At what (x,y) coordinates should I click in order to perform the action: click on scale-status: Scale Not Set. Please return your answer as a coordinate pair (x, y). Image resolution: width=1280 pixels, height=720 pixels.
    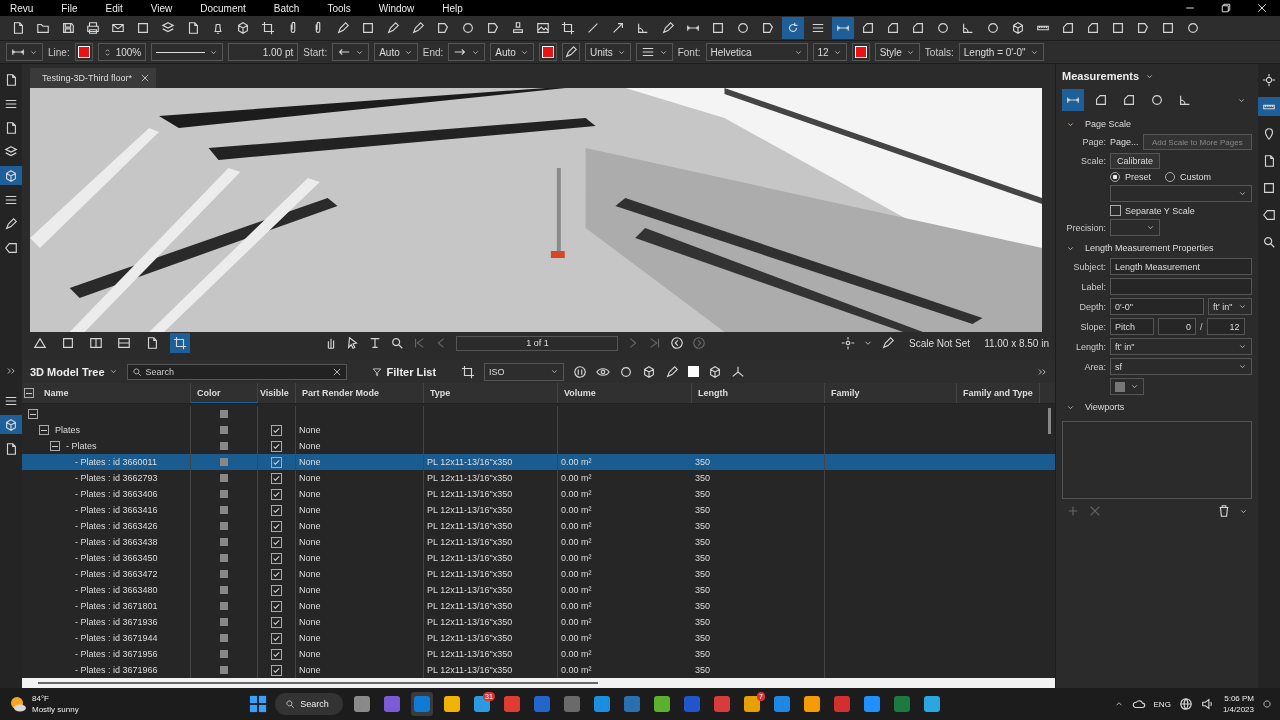
    Looking at the image, I should click on (939, 343).